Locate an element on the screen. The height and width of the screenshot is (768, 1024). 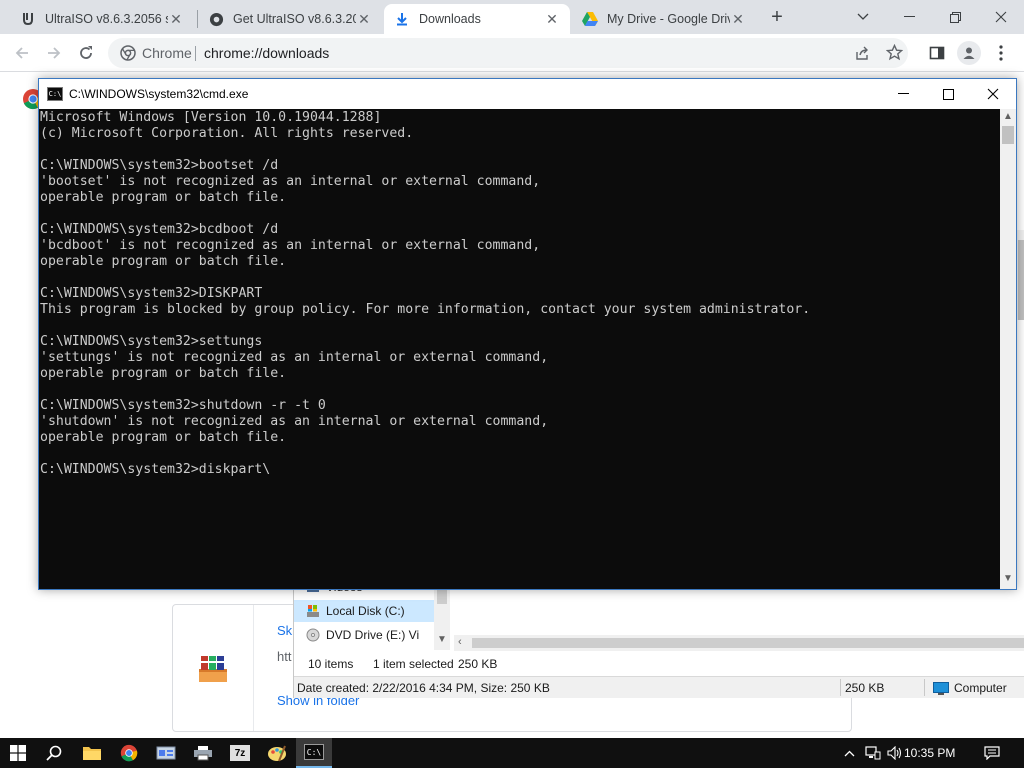
side-panel-icon is located at coordinates (937, 53).